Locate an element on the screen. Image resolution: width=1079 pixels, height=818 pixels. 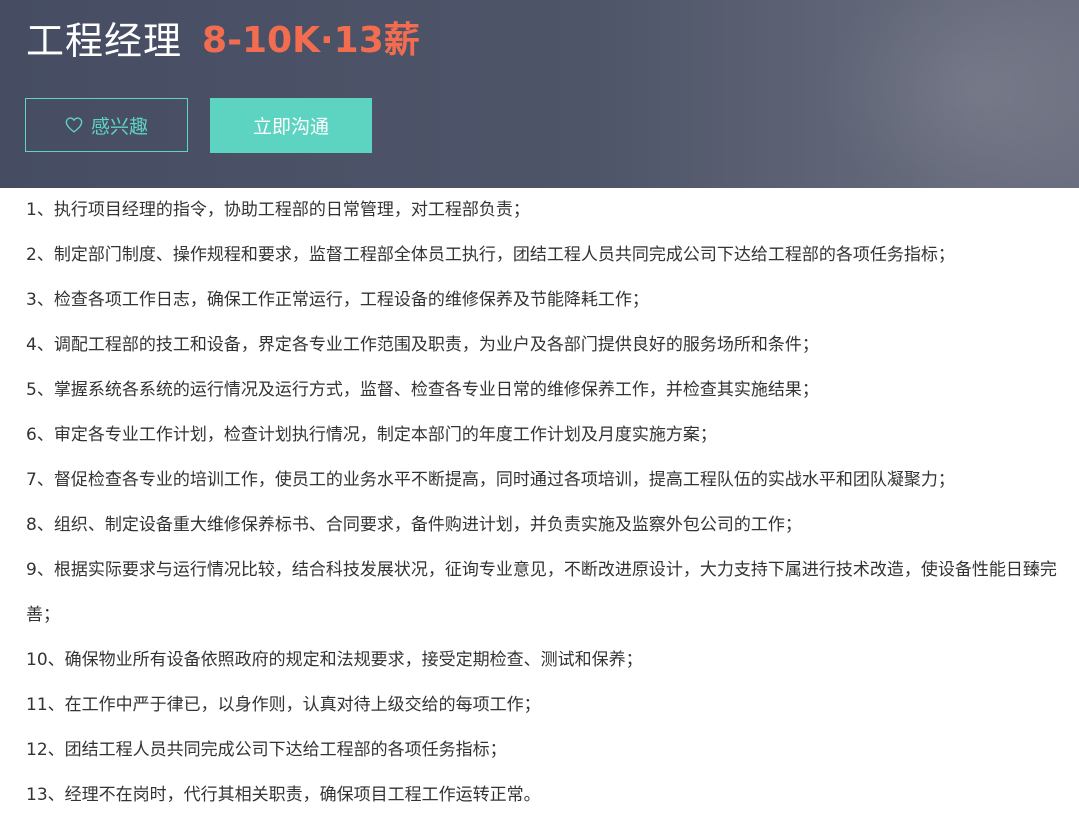
title-row: 工程经理 8-10K·13薪 is located at coordinates (223, 37).